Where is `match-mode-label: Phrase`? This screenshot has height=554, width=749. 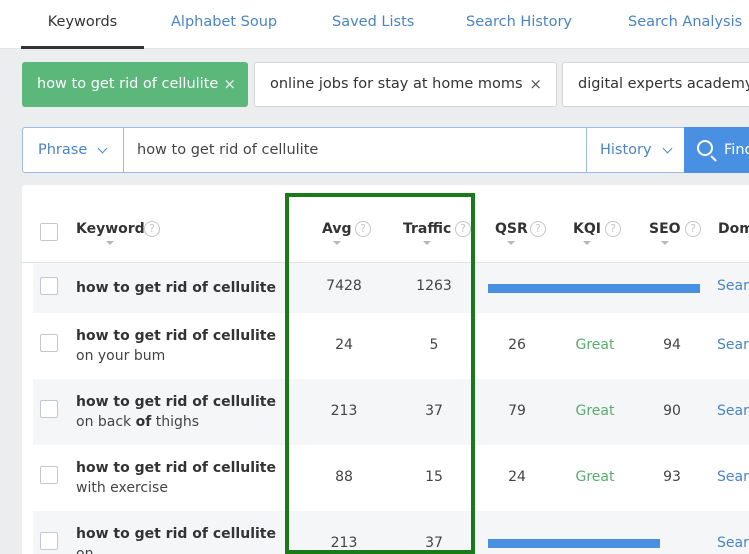
match-mode-label: Phrase is located at coordinates (63, 150).